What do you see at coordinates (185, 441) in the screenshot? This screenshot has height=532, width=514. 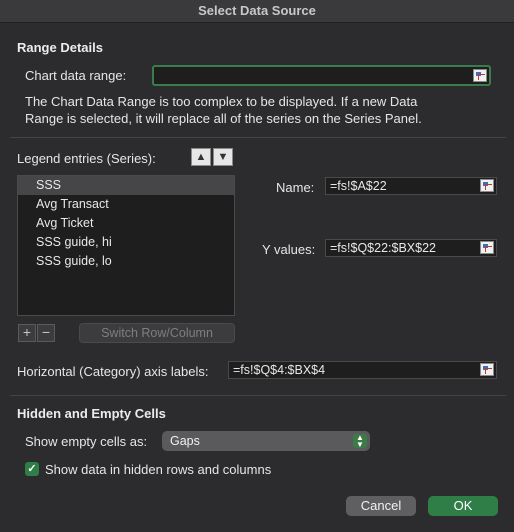 I see `empty-cells-value: Gaps` at bounding box center [185, 441].